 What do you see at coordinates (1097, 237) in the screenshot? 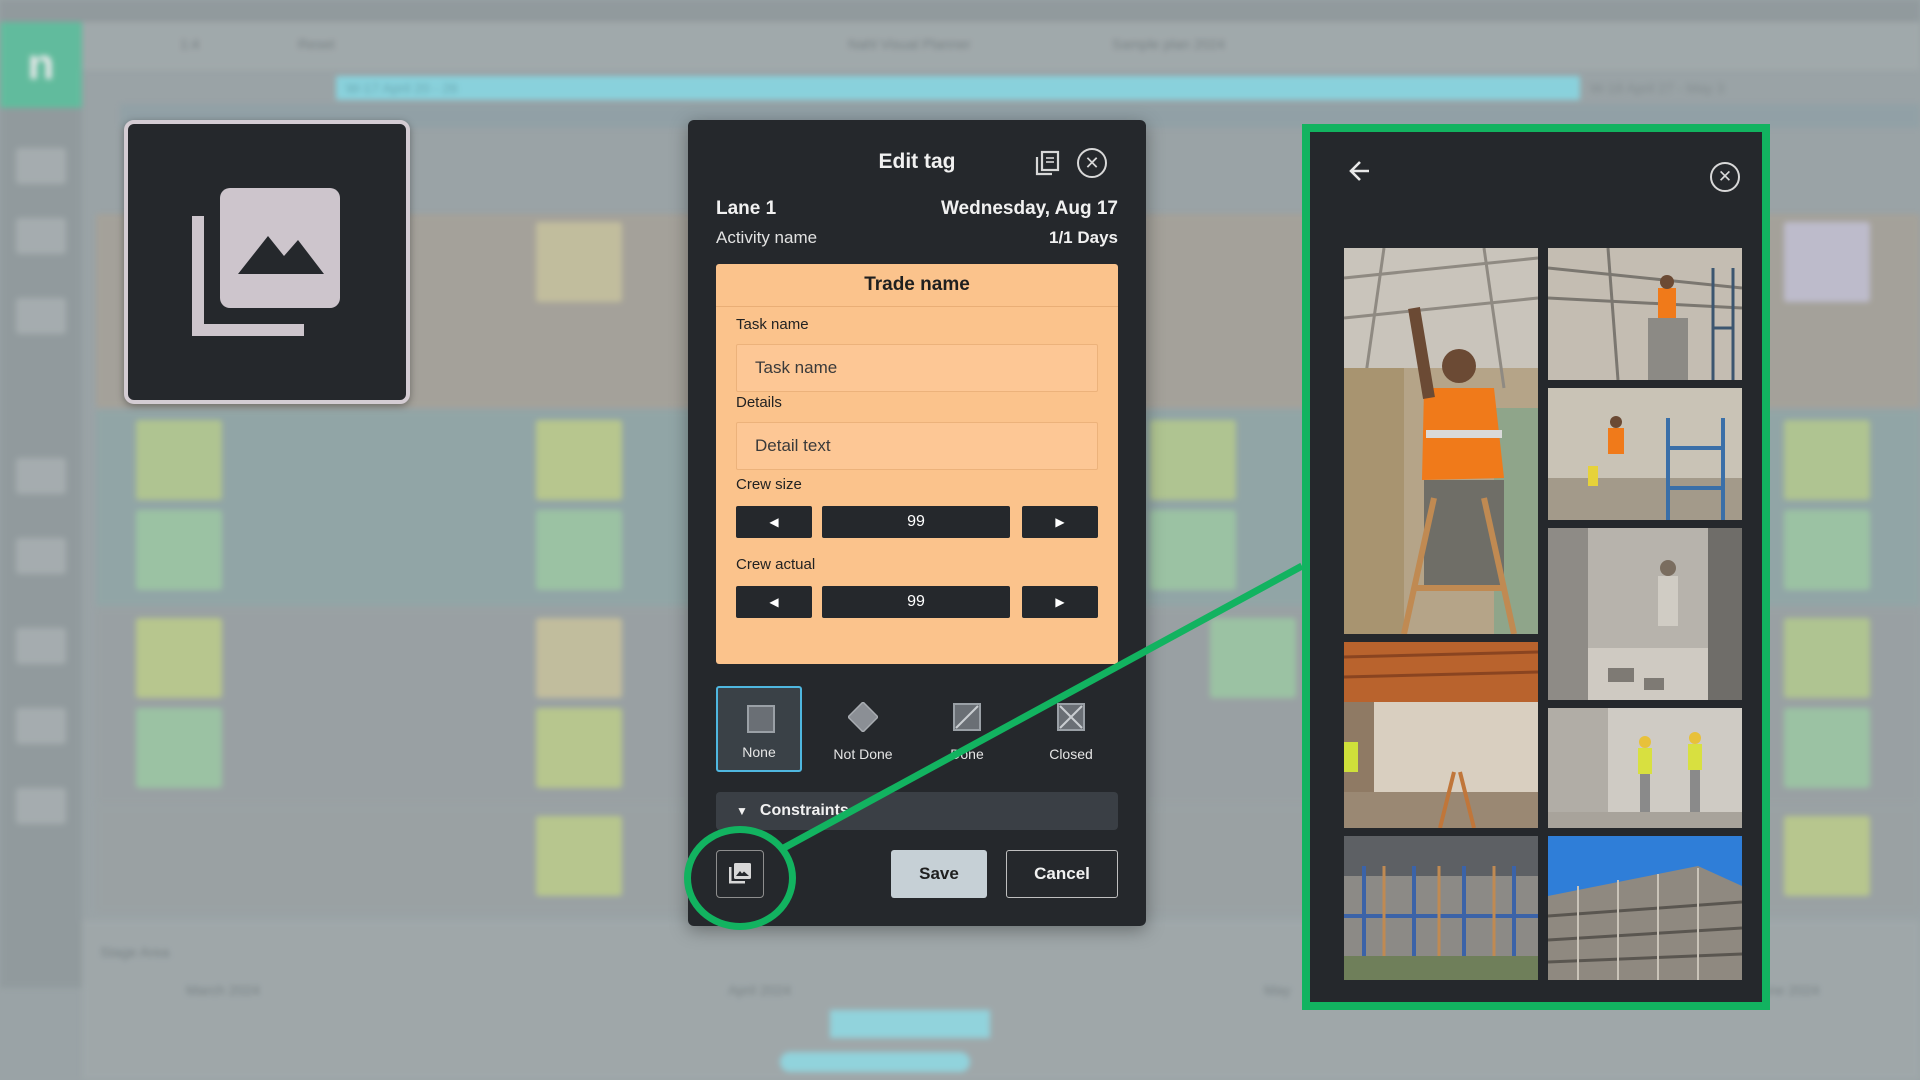
I see `days-unit: Days` at bounding box center [1097, 237].